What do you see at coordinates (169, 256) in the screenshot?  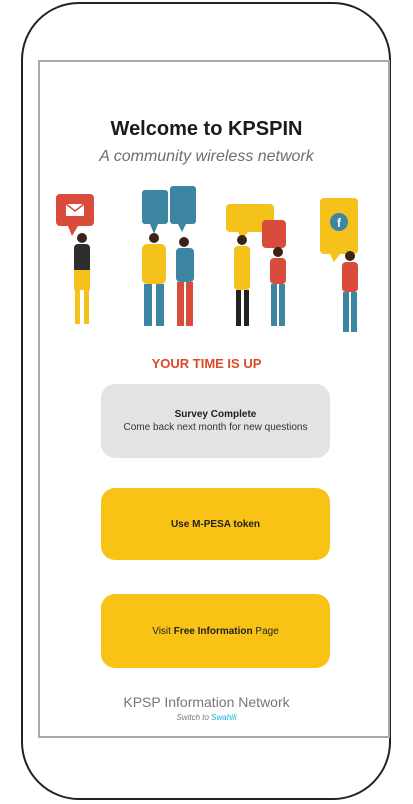 I see `people-2-with-bubbles` at bounding box center [169, 256].